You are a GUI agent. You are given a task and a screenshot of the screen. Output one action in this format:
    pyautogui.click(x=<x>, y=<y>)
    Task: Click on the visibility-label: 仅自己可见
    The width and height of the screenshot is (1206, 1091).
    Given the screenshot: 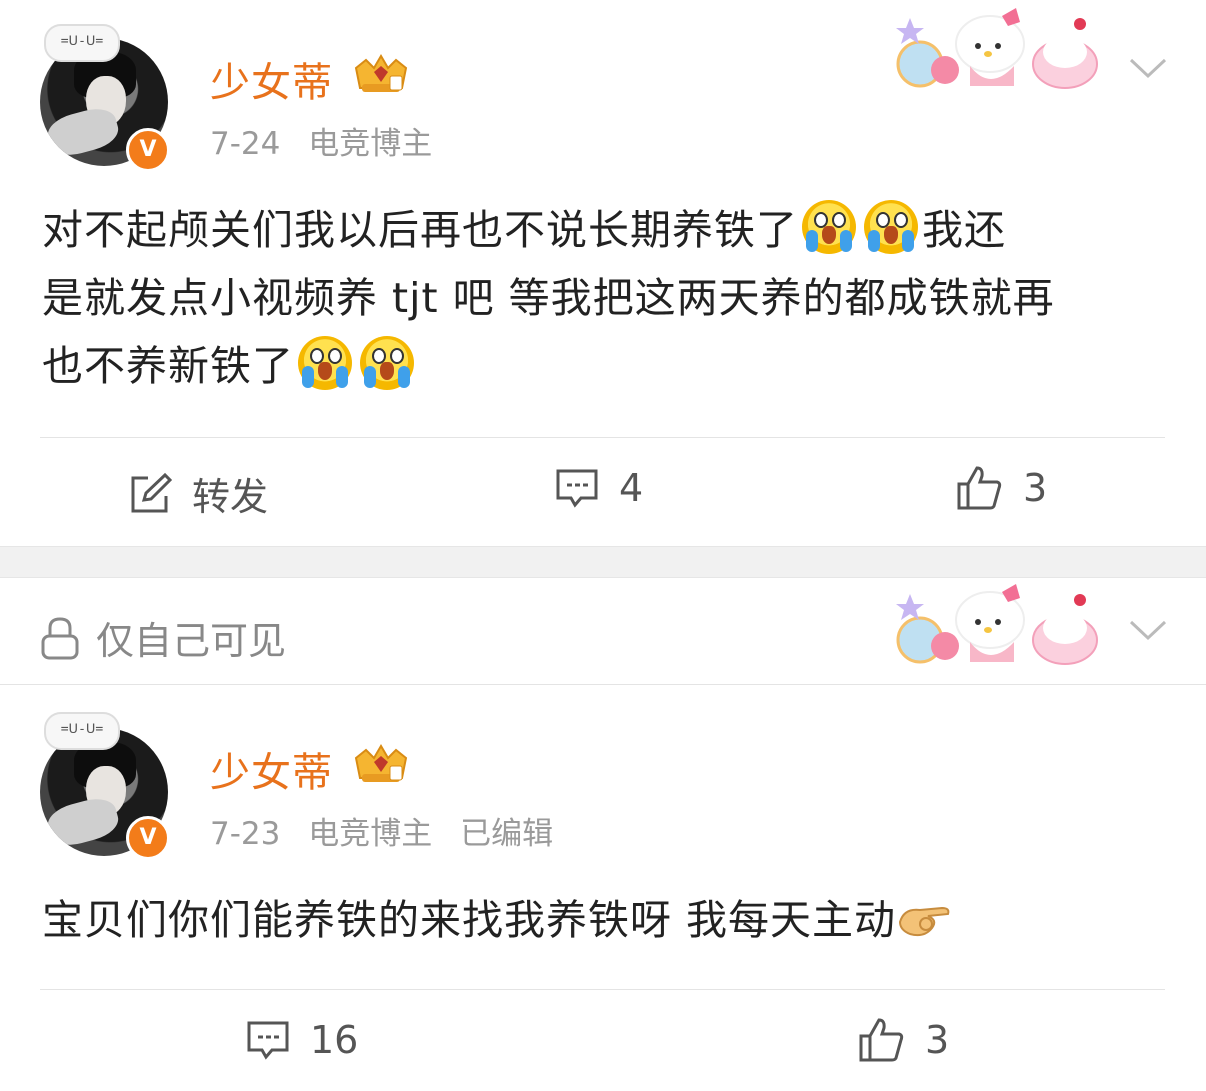 What is the action you would take?
    pyautogui.click(x=163, y=637)
    